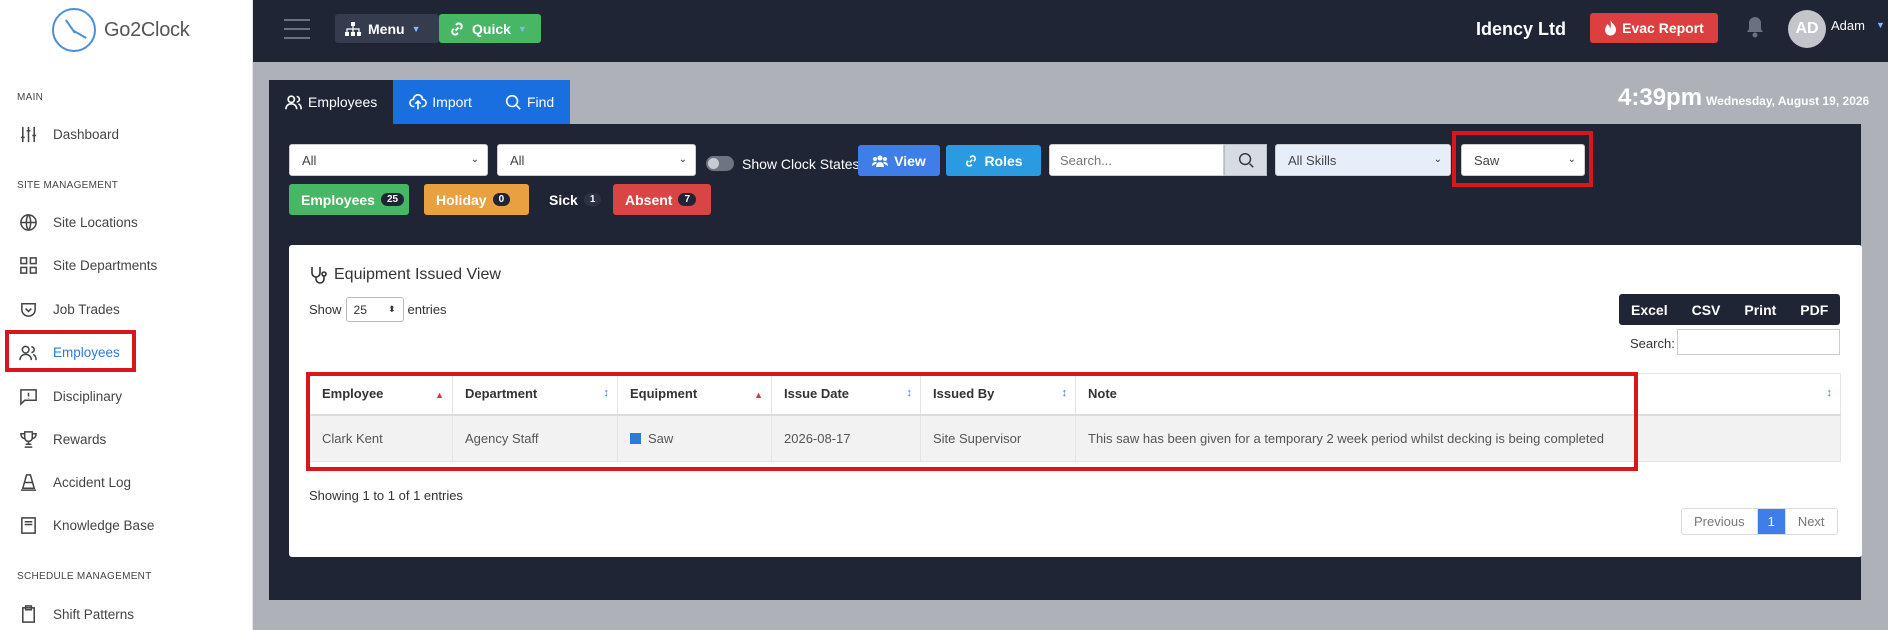 The image size is (1888, 630). Describe the element at coordinates (74, 30) in the screenshot. I see `clock-logo-icon` at that location.